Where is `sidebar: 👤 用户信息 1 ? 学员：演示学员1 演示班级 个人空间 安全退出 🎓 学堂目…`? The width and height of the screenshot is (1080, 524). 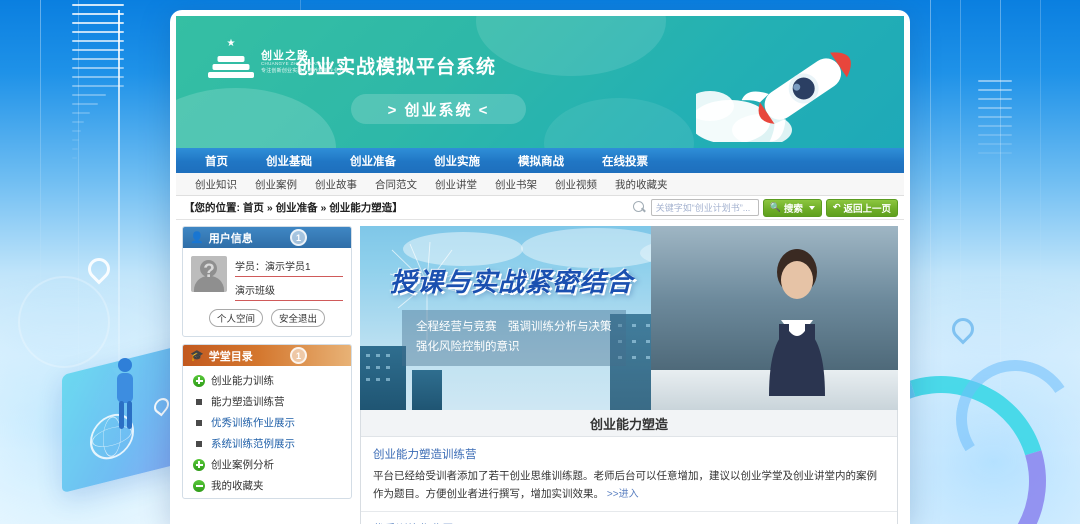 sidebar: 👤 用户信息 1 ? 学员：演示学员1 演示班级 个人空间 安全退出 🎓 学堂目… is located at coordinates (267, 374).